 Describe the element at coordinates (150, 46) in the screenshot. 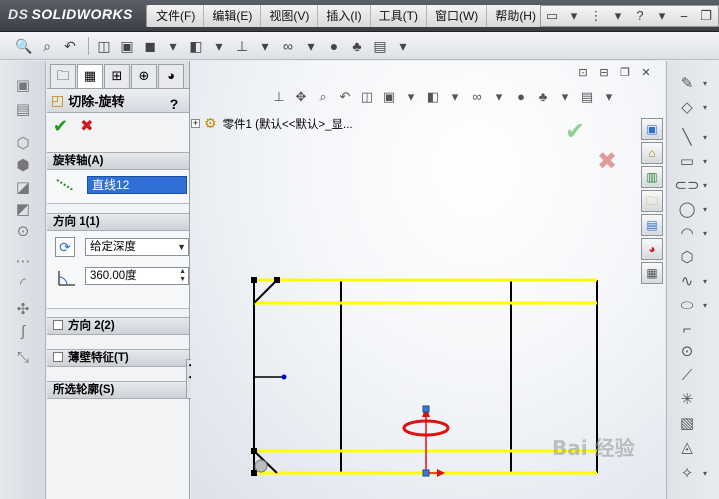

I see `display-style-icon: ◼` at that location.